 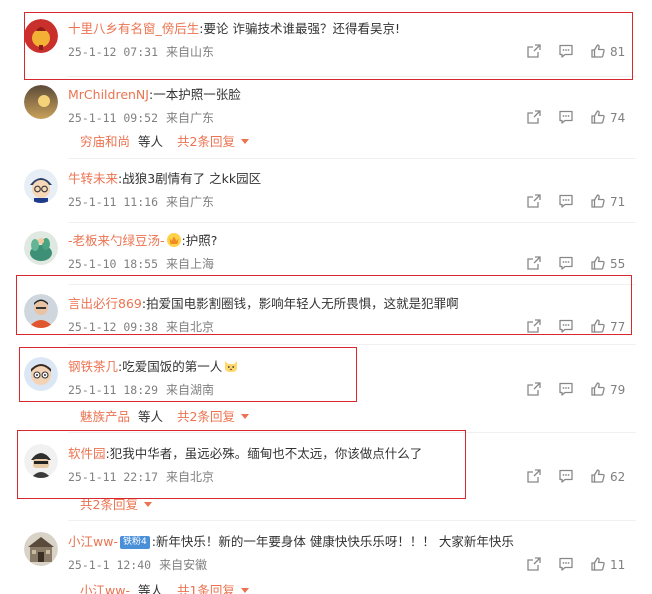 I want to click on reply-user: 穷庙和尚, so click(x=105, y=141).